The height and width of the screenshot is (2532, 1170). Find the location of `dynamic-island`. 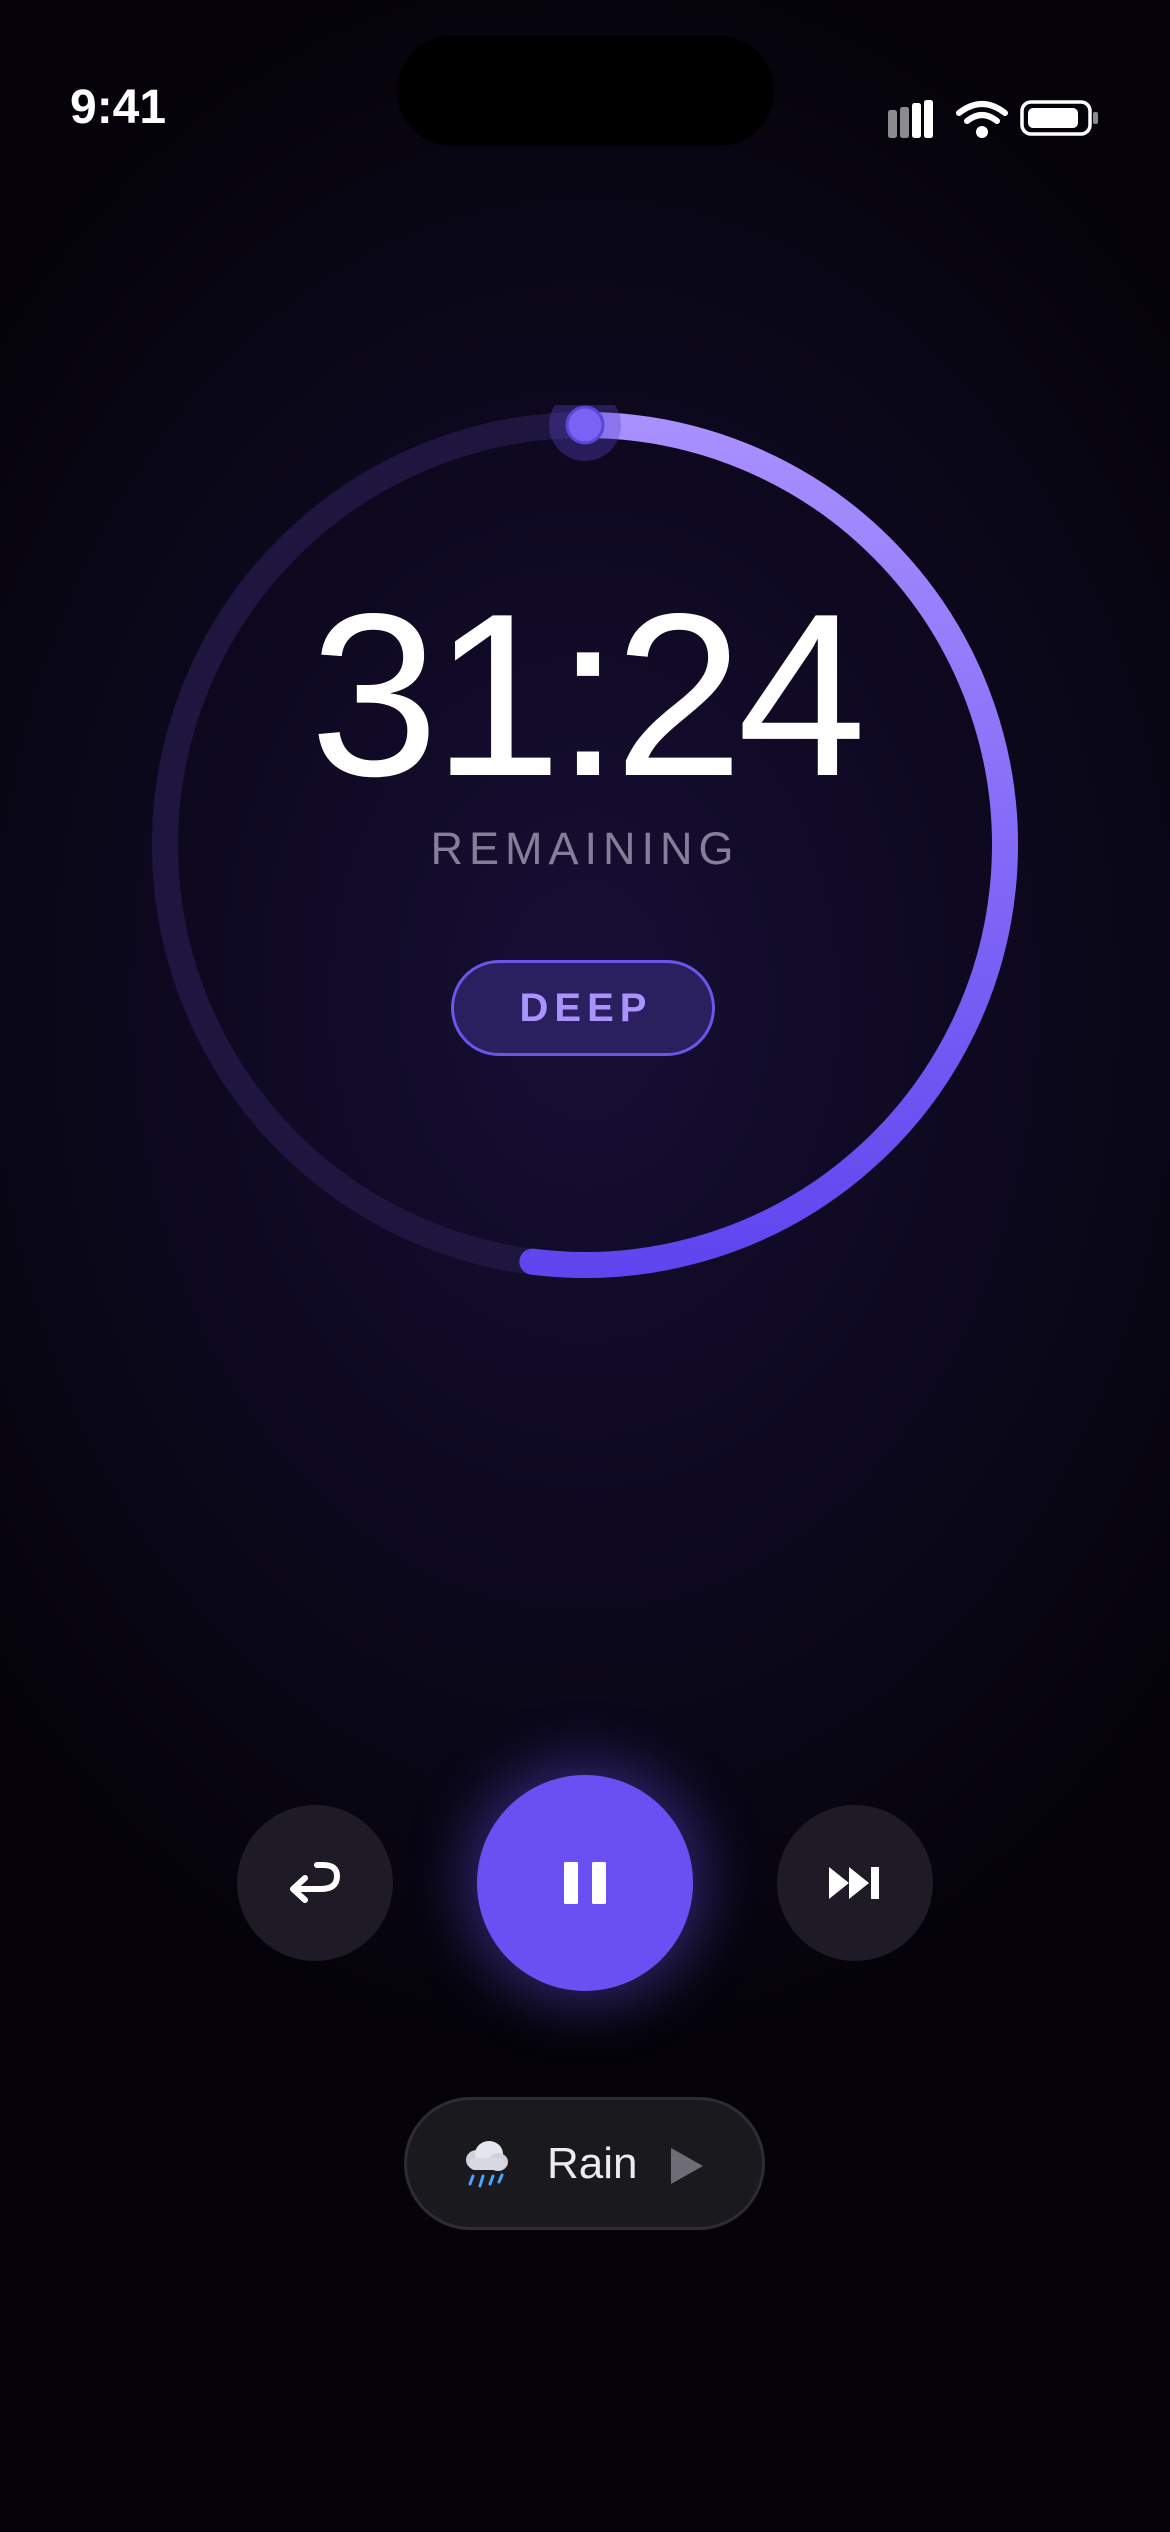

dynamic-island is located at coordinates (585, 91).